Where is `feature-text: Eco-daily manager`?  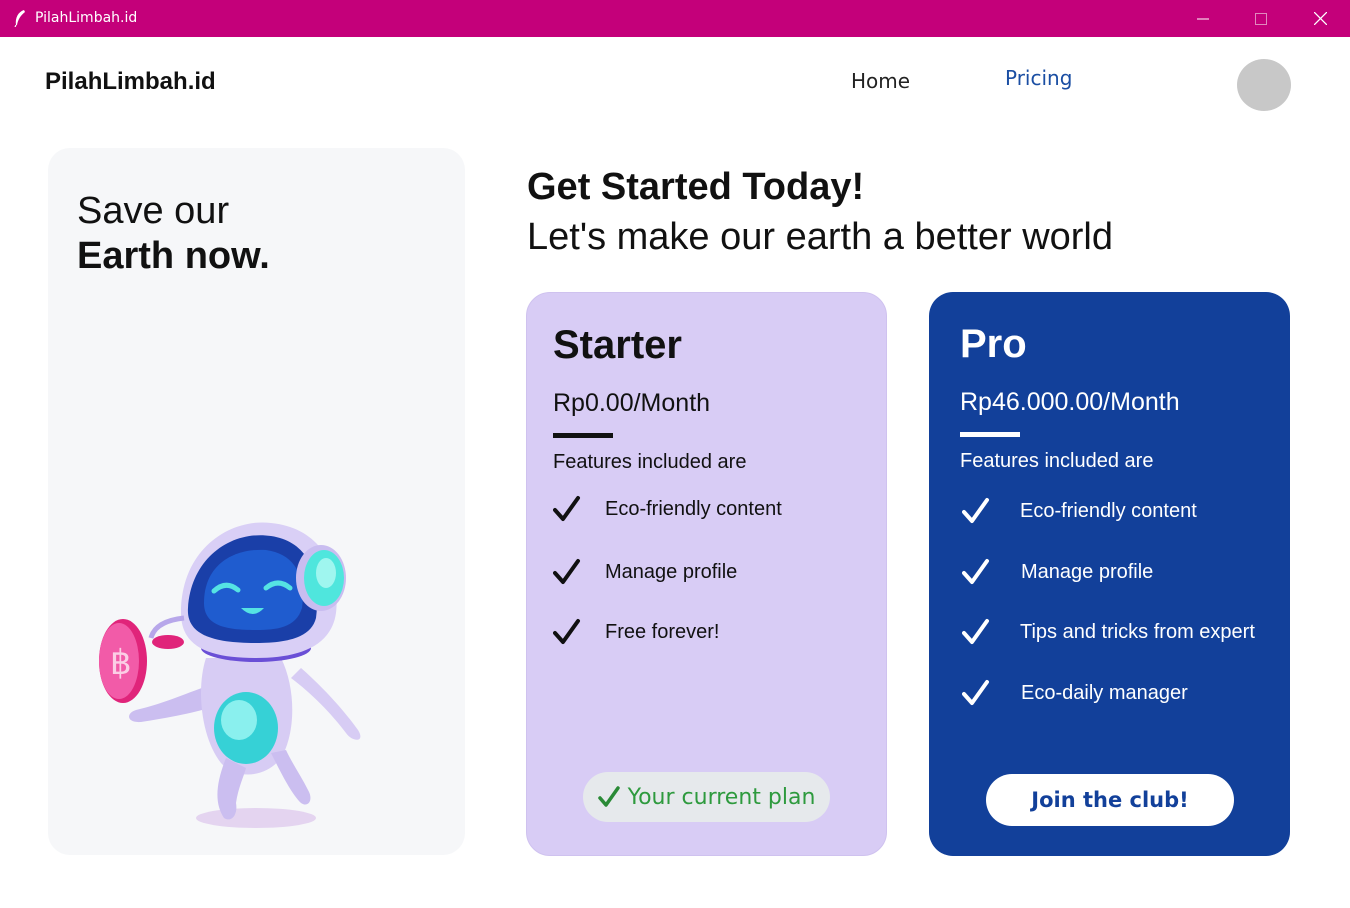
feature-text: Eco-daily manager is located at coordinates (1104, 692).